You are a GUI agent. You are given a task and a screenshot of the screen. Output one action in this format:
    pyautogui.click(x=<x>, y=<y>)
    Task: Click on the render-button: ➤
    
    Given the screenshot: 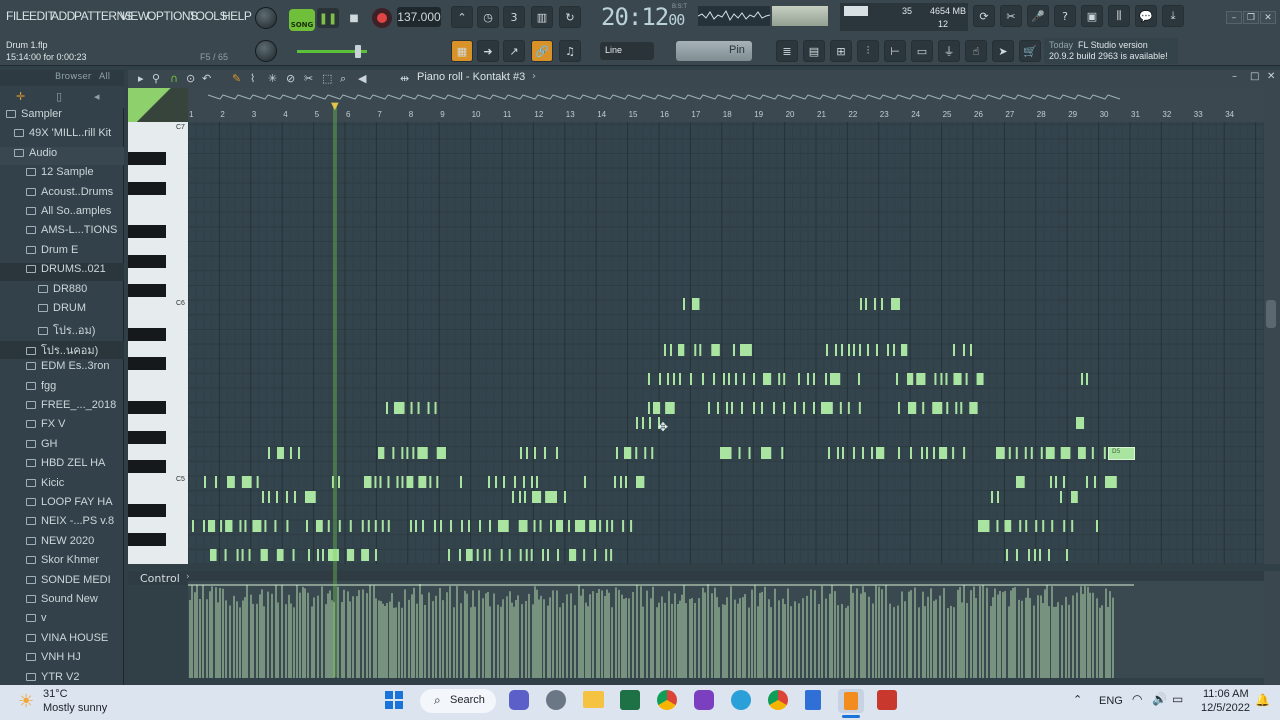 What is the action you would take?
    pyautogui.click(x=1003, y=51)
    